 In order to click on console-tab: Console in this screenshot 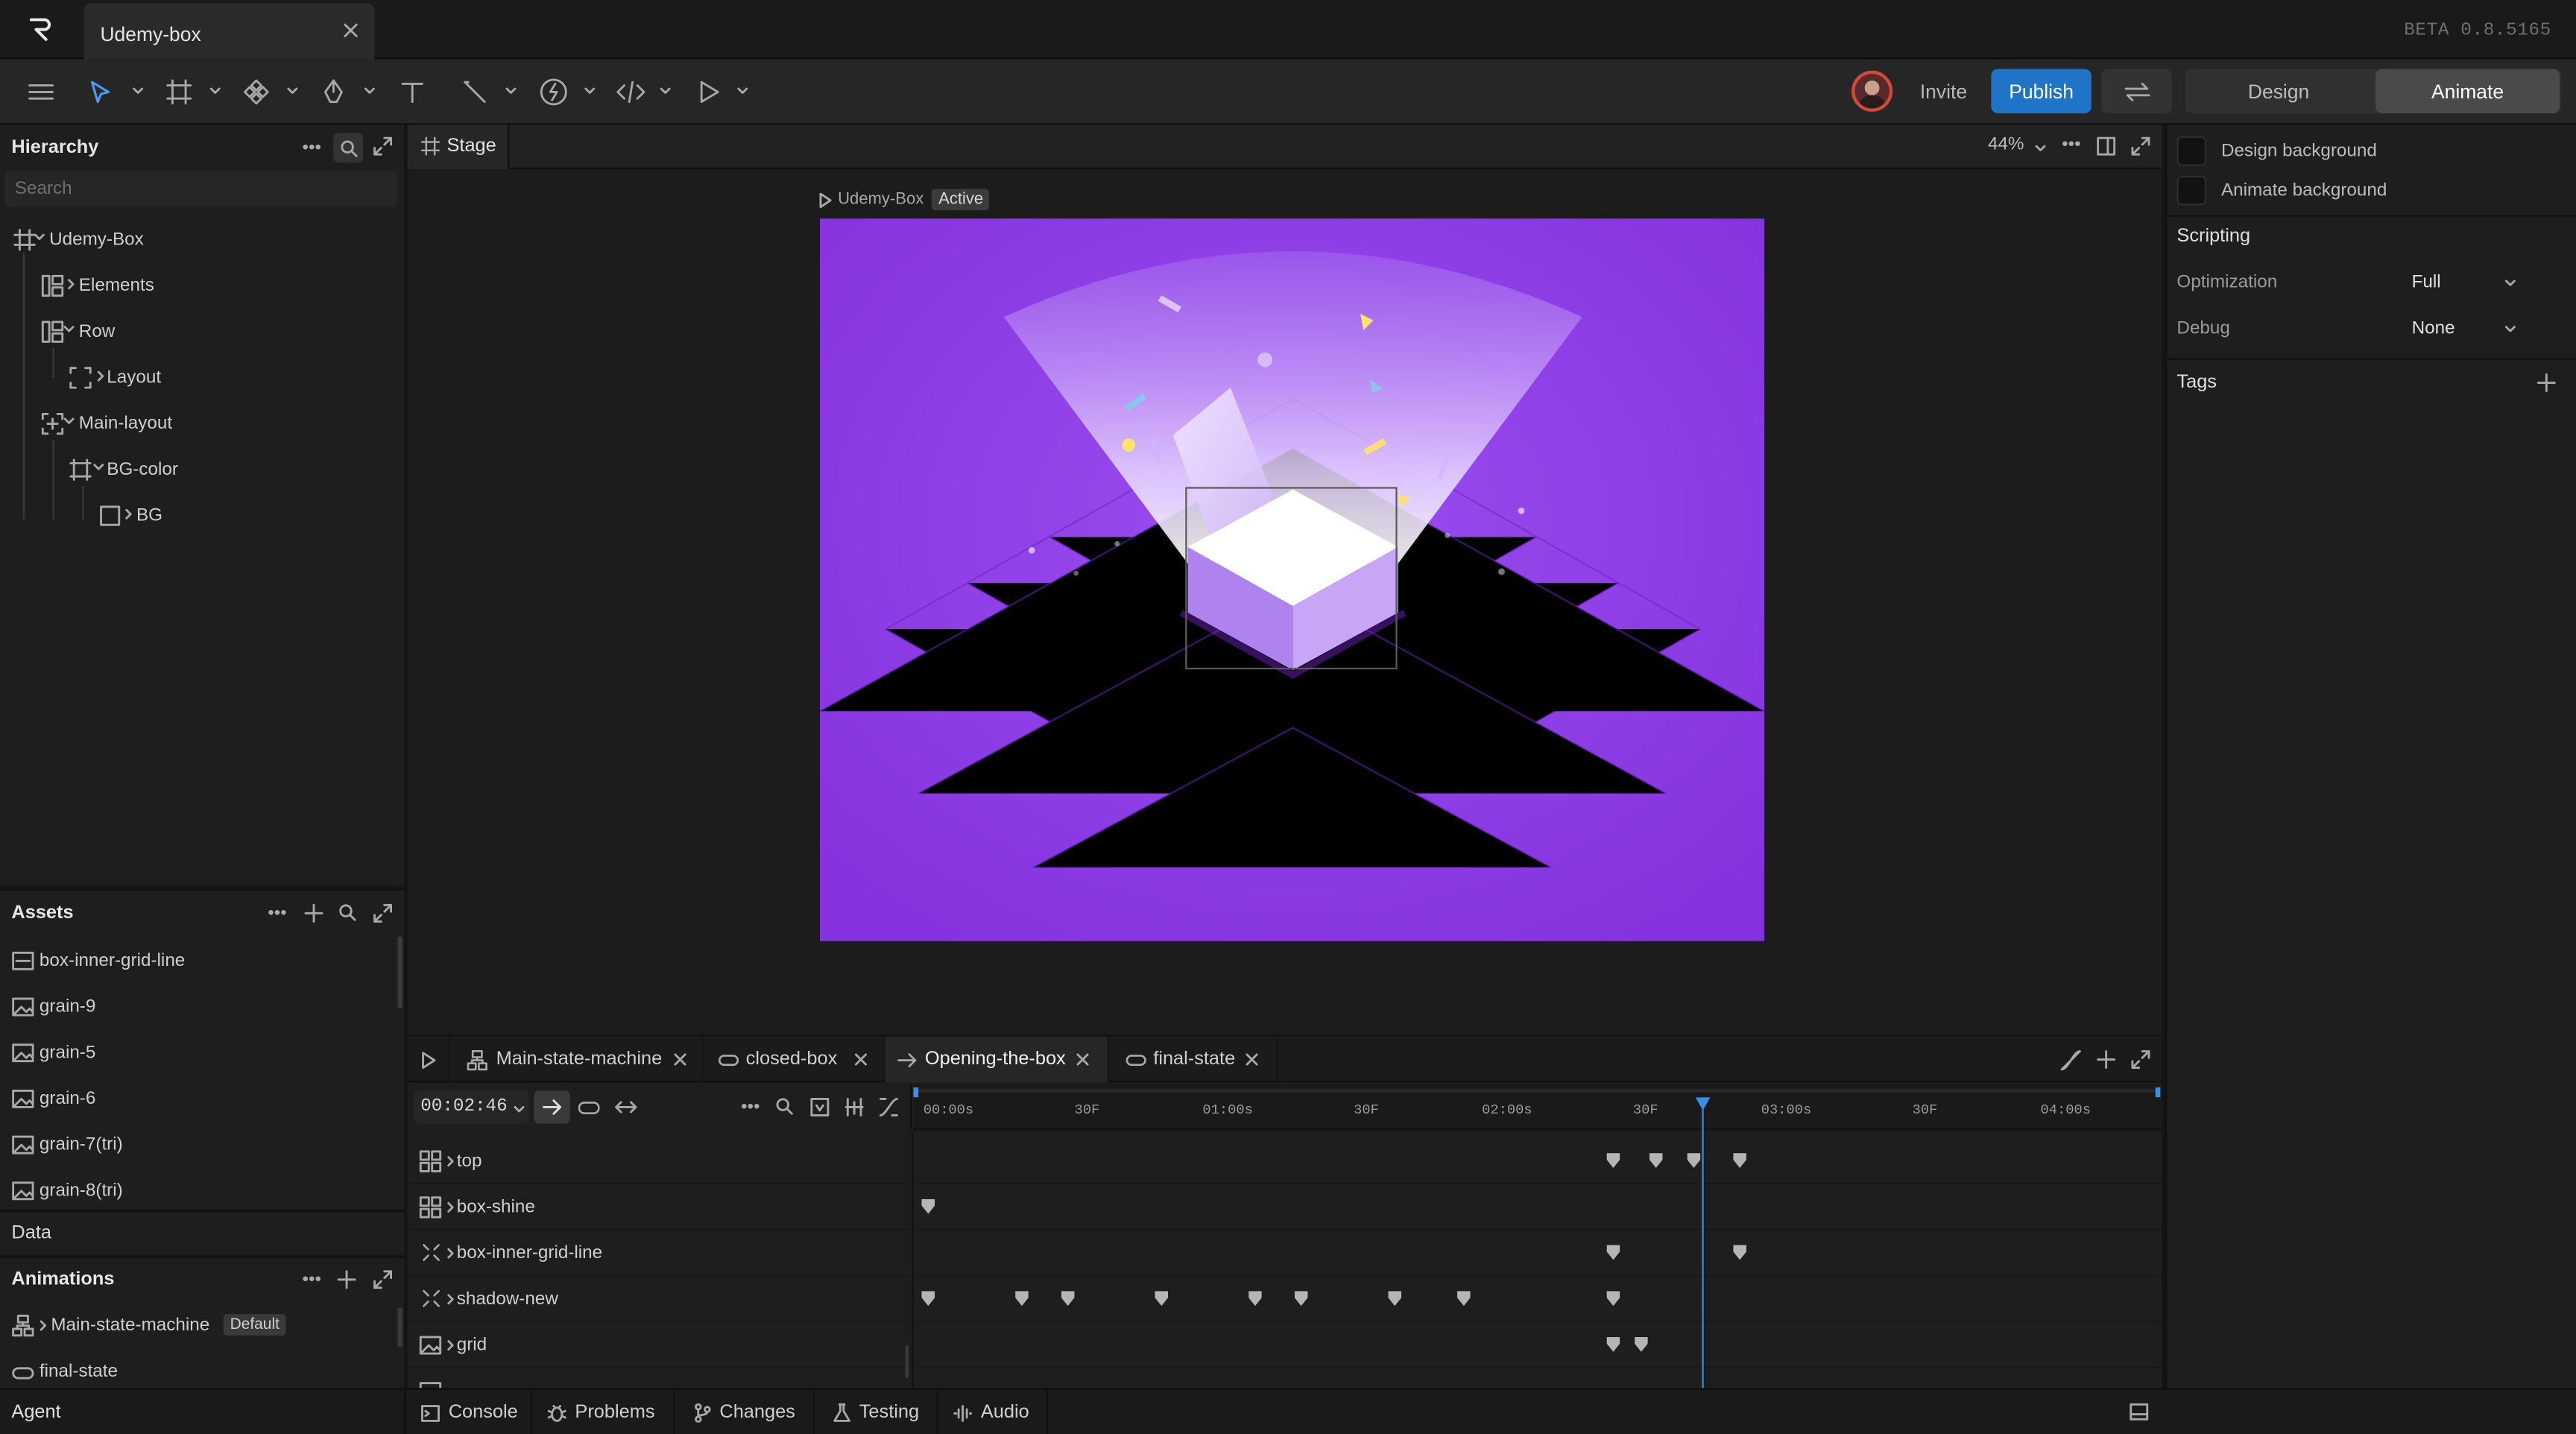, I will do `click(471, 1411)`.